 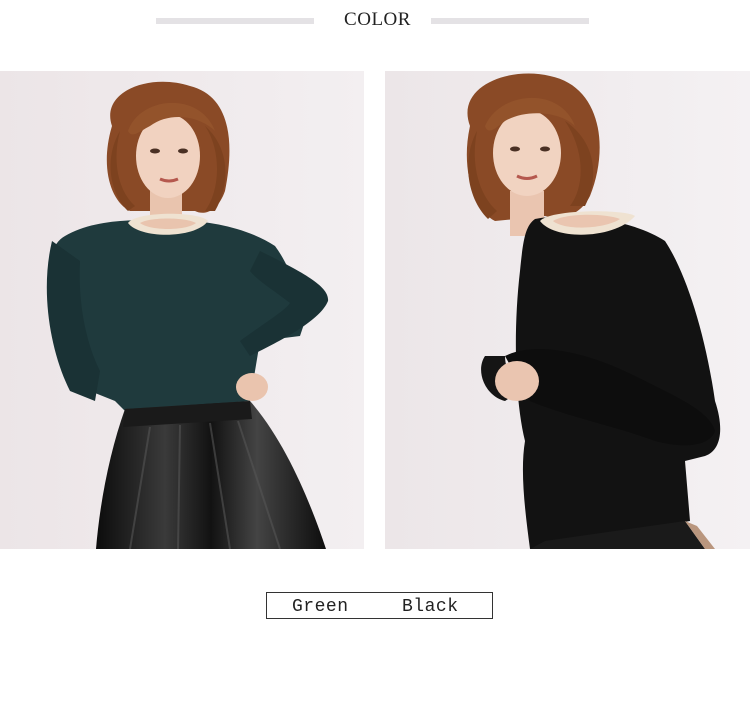 What do you see at coordinates (320, 607) in the screenshot?
I see `color-option-green: Green` at bounding box center [320, 607].